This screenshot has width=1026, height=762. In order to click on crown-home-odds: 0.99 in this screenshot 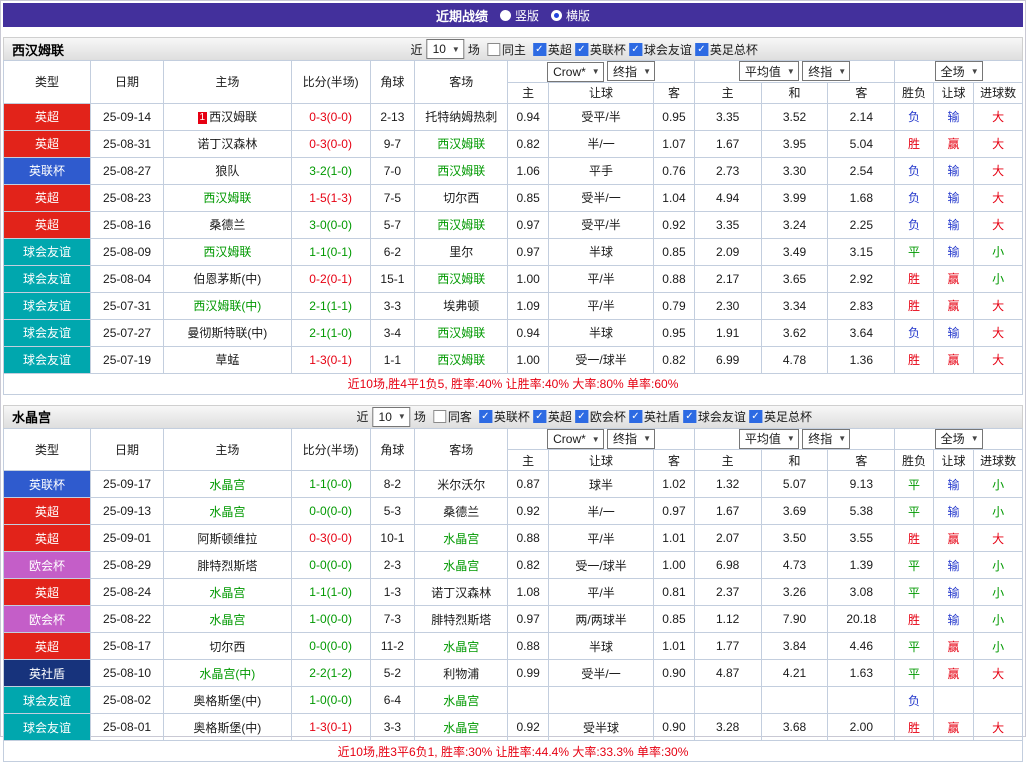, I will do `click(528, 673)`.